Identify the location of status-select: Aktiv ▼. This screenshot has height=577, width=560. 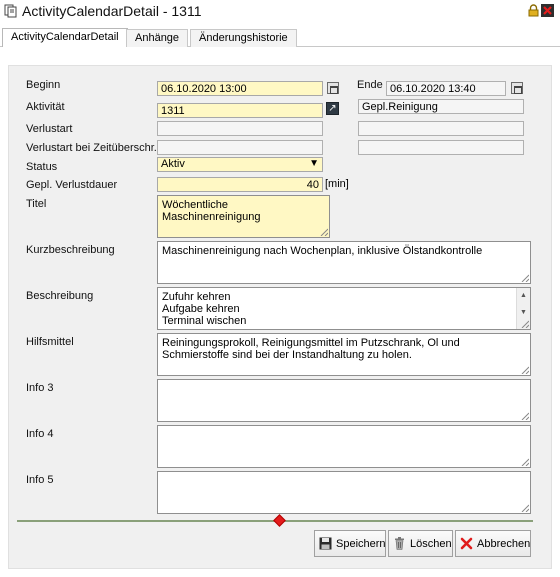
(240, 164).